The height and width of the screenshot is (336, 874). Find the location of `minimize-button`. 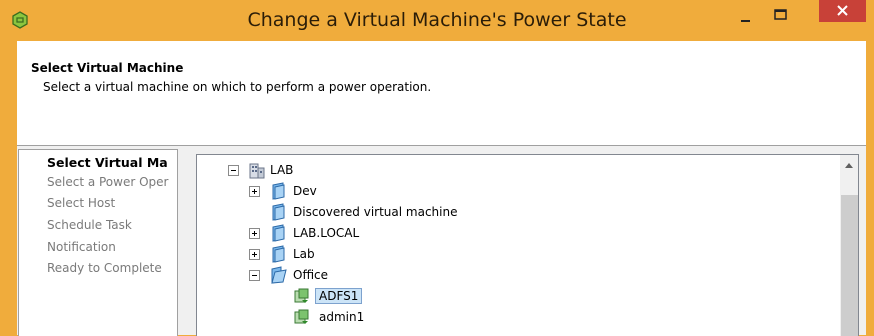

minimize-button is located at coordinates (745, 19).